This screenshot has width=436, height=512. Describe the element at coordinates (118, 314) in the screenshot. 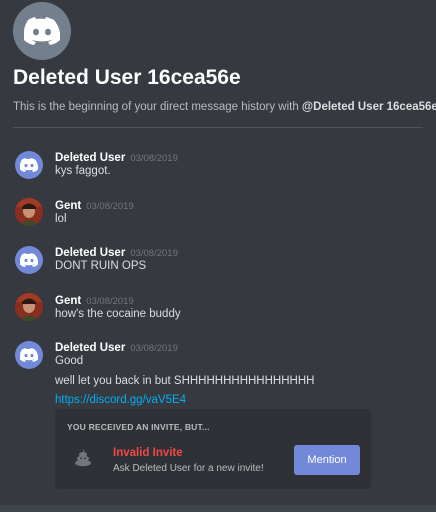

I see `message-text: how's the cocaine buddy` at that location.